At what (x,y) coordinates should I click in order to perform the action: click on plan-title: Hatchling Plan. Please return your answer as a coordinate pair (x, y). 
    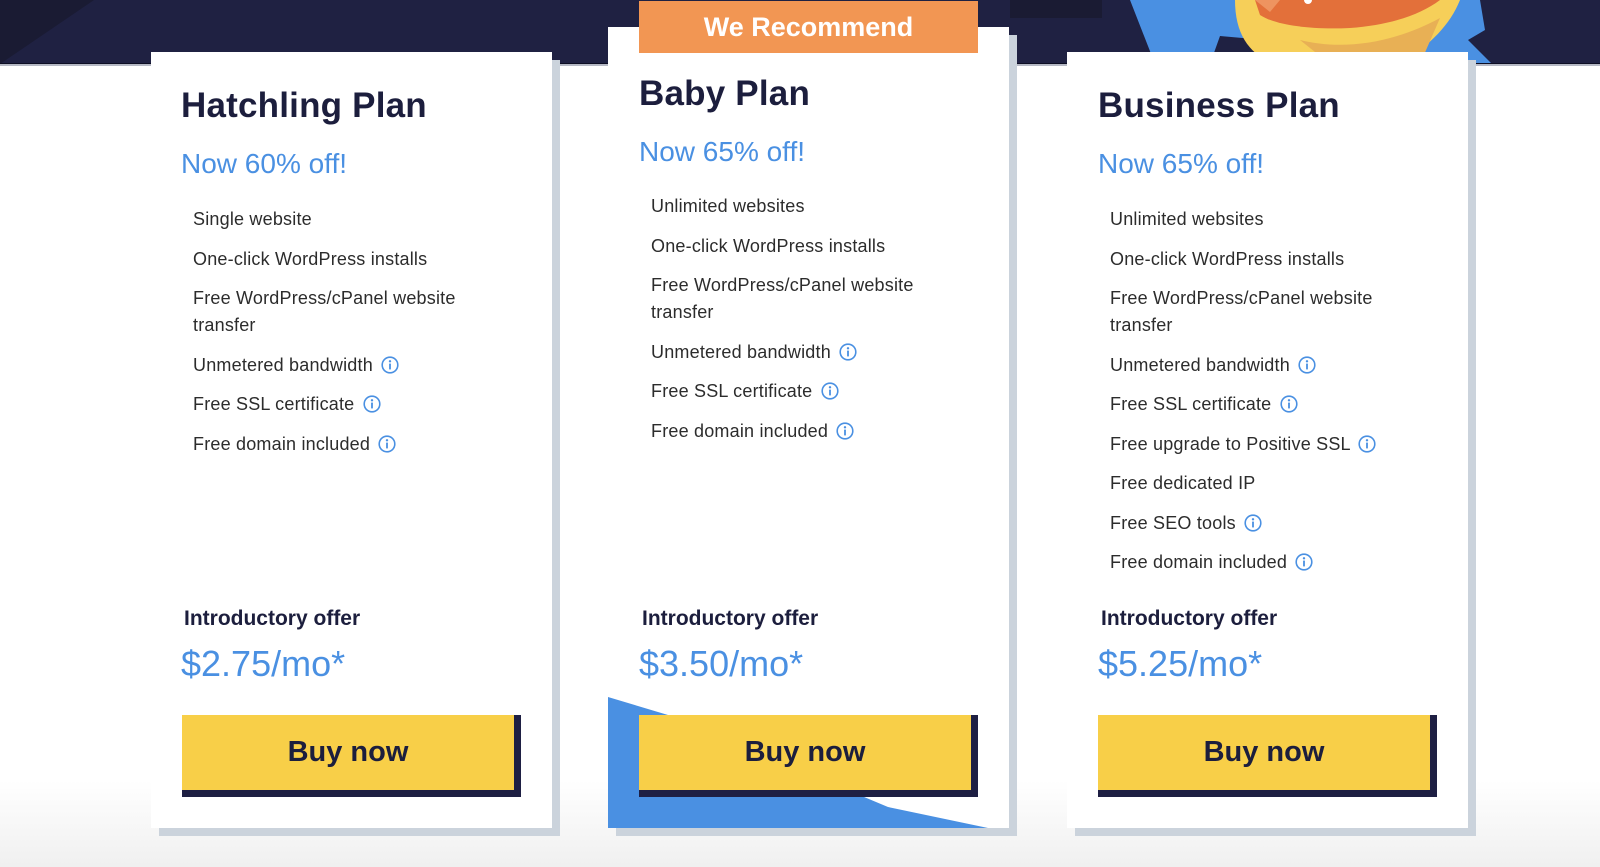
    Looking at the image, I should click on (304, 105).